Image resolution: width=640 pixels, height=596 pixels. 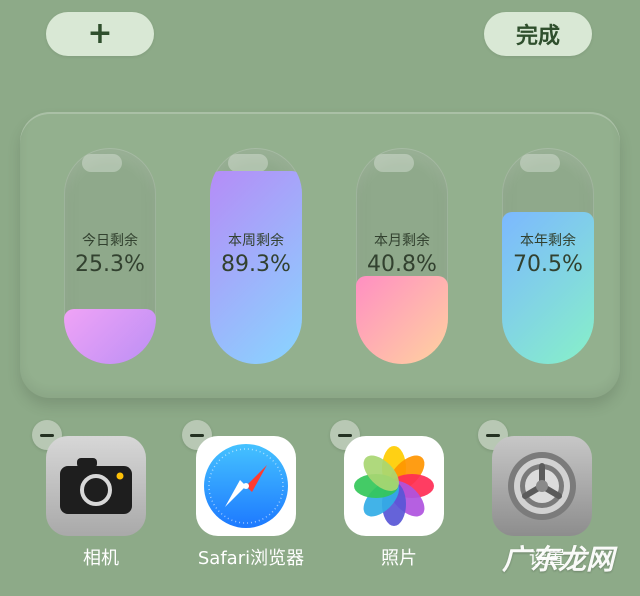 I want to click on camera-icon, so click(x=96, y=486).